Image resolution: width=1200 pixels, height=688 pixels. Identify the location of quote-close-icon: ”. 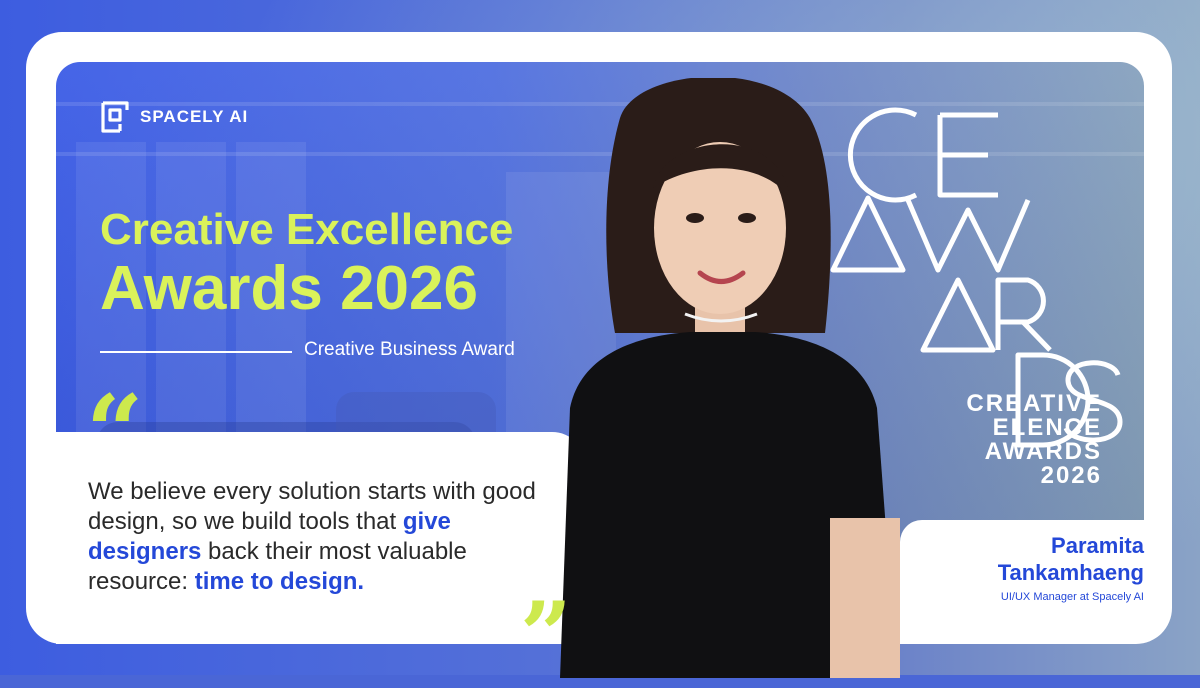
(546, 635).